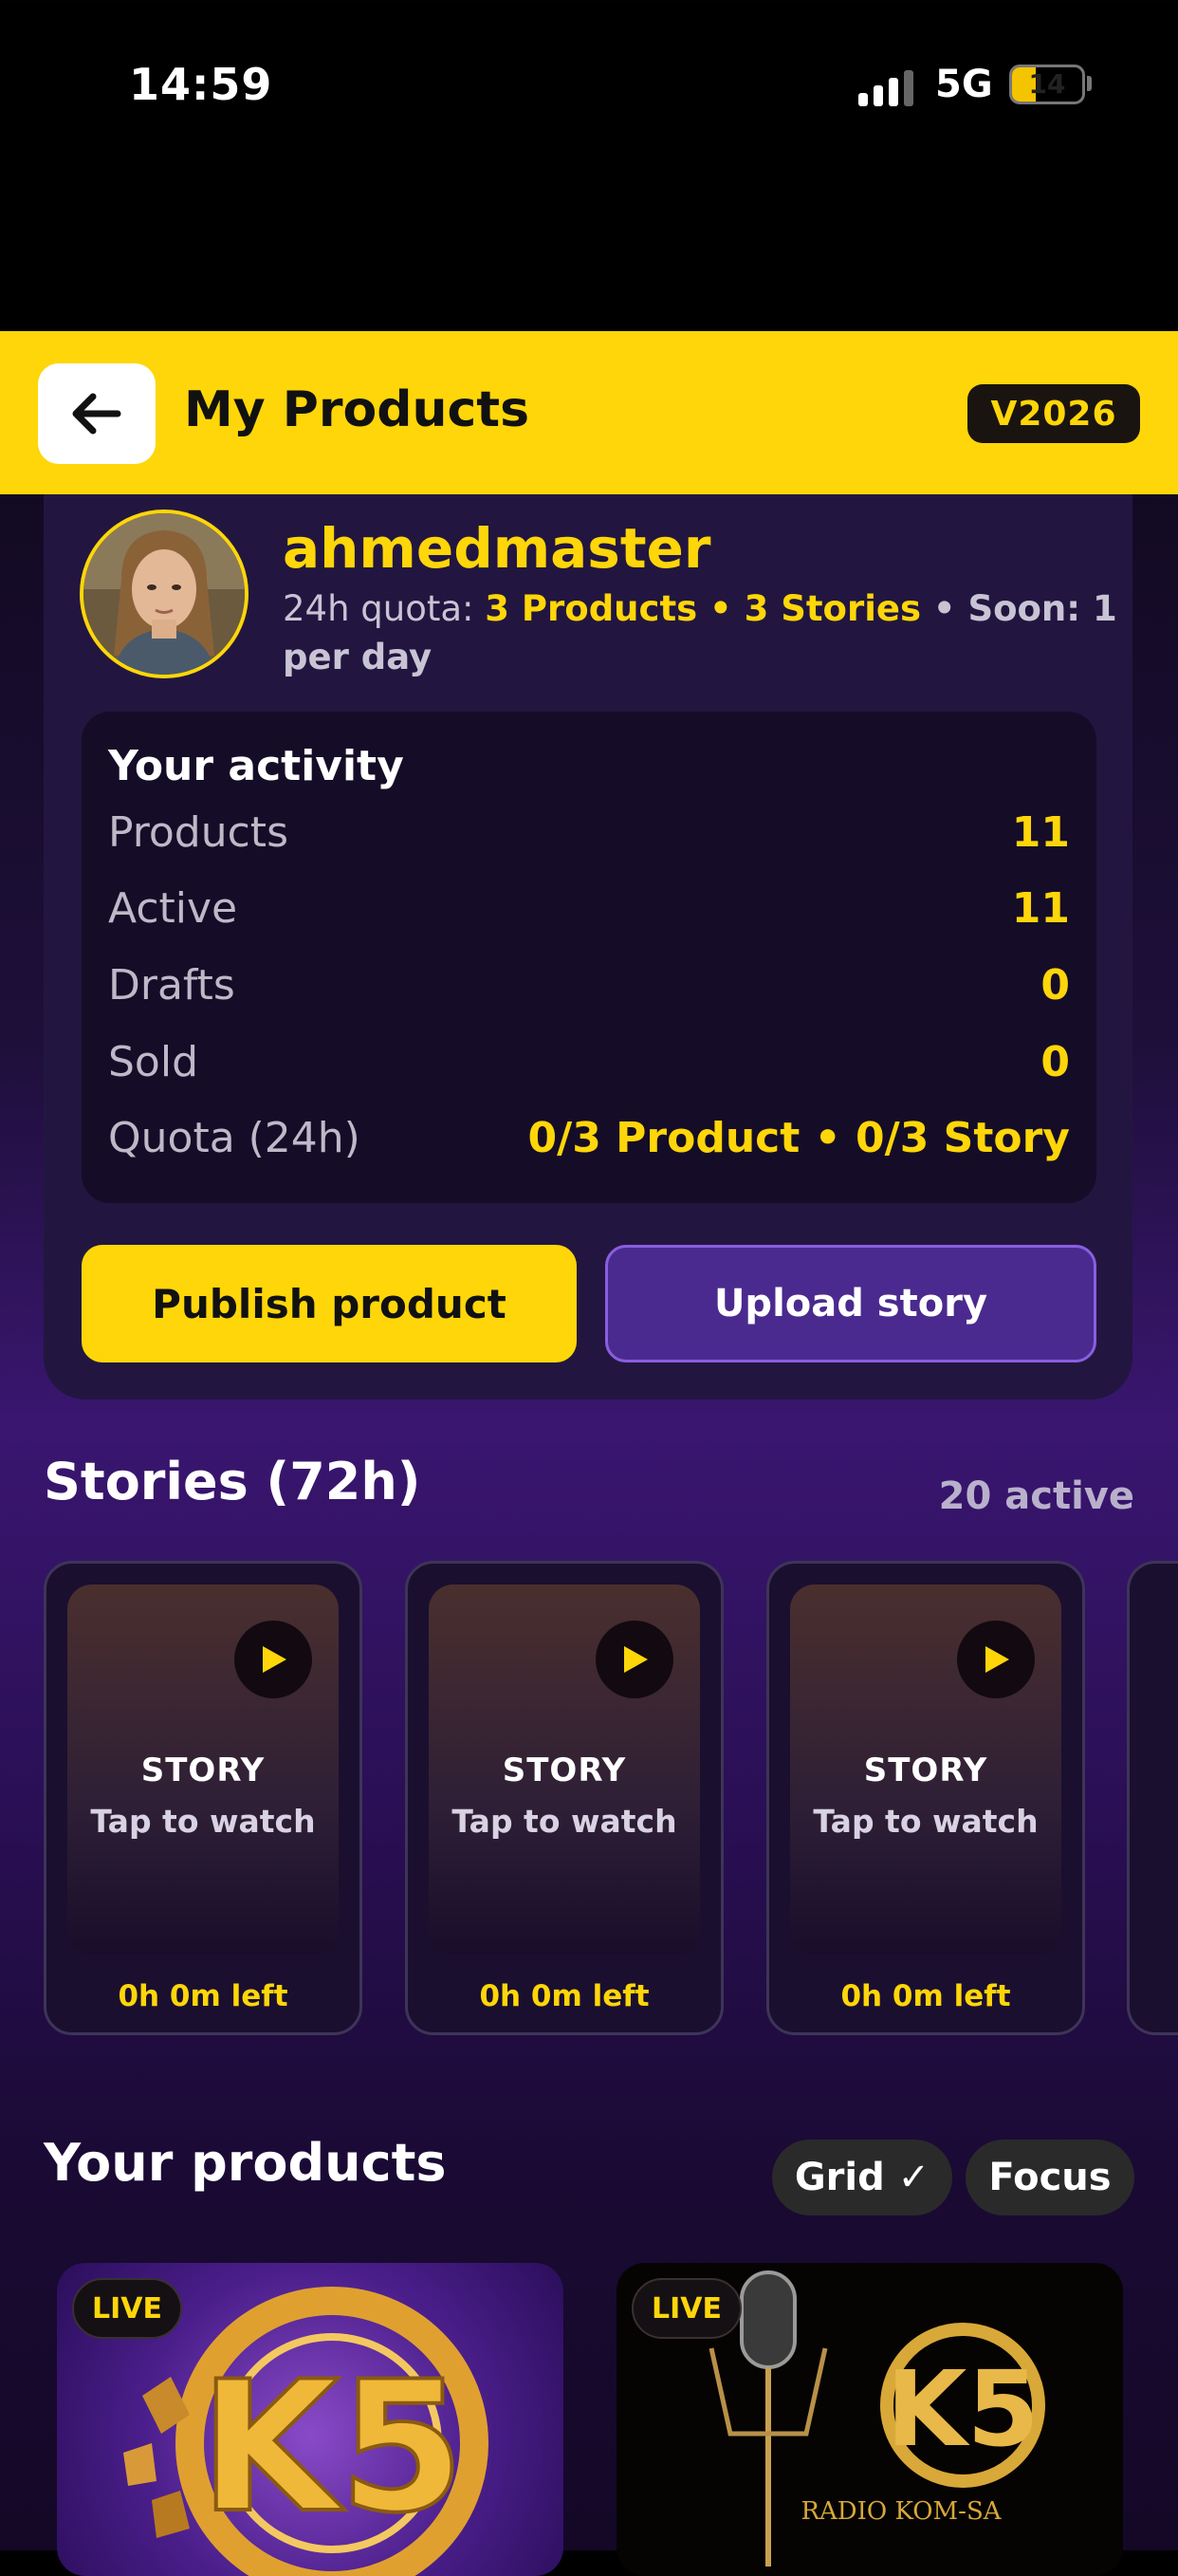 This screenshot has width=1178, height=2576. Describe the element at coordinates (384, 608) in the screenshot. I see `quota-prefix: 24h quota:` at that location.